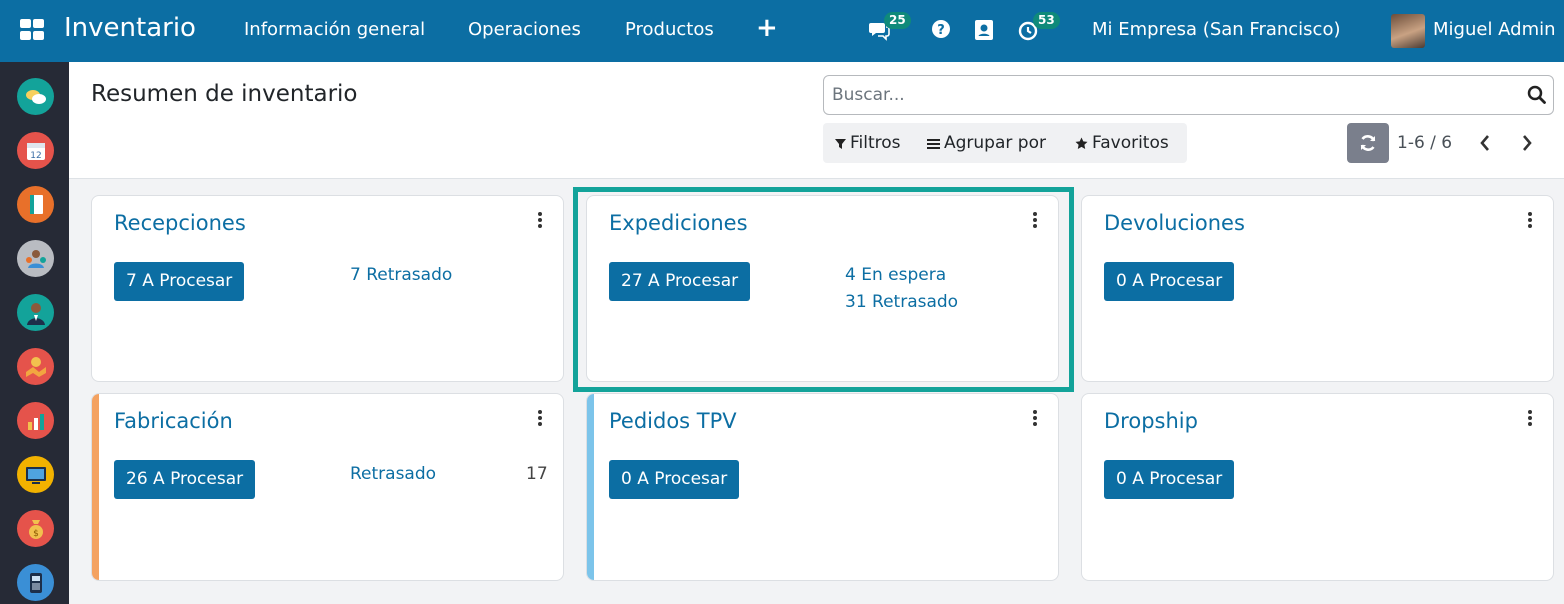 The height and width of the screenshot is (604, 1564). What do you see at coordinates (985, 30) in the screenshot?
I see `contacts-icon` at bounding box center [985, 30].